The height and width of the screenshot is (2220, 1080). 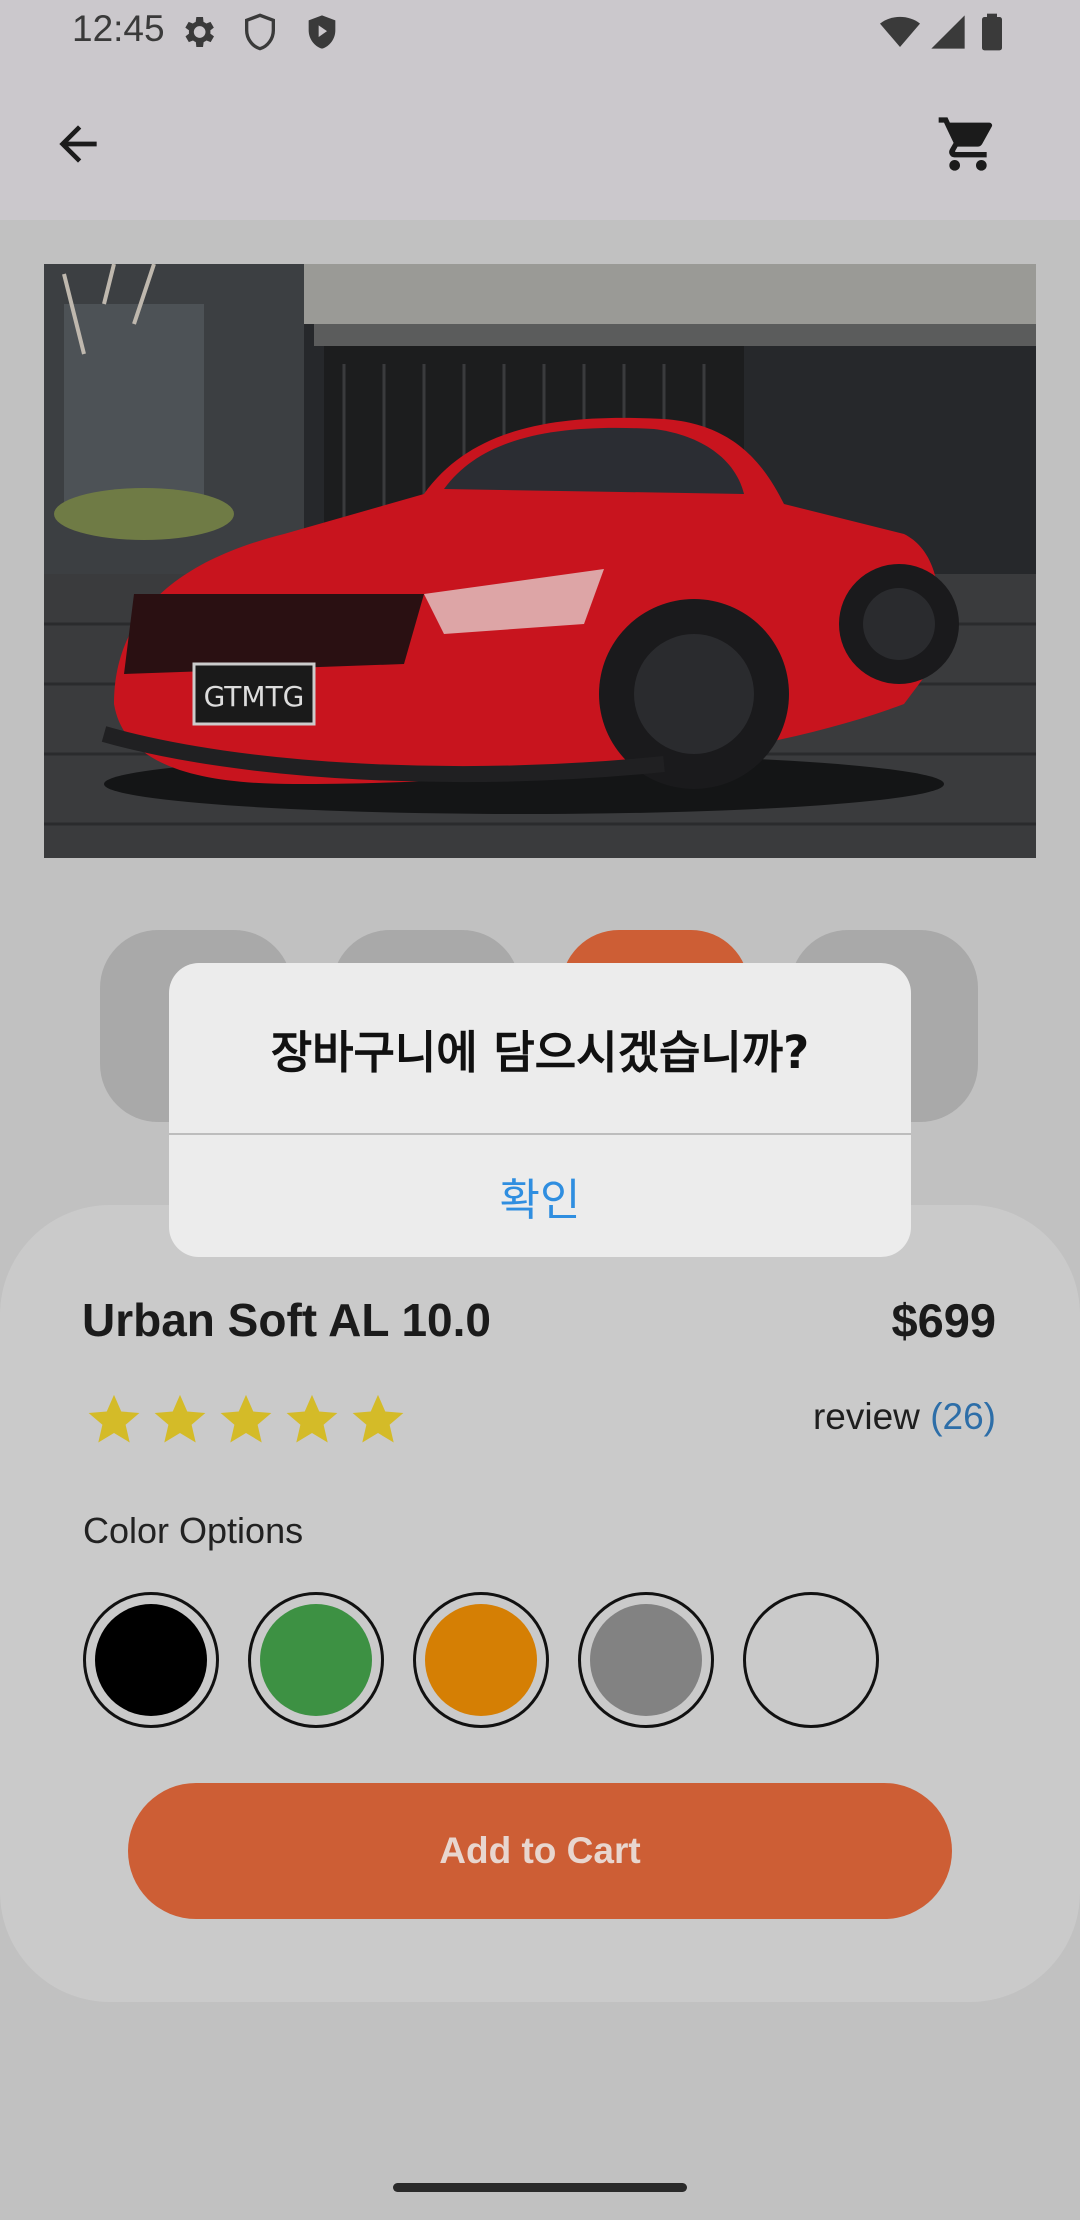 What do you see at coordinates (322, 32) in the screenshot?
I see `shield-filled-icon` at bounding box center [322, 32].